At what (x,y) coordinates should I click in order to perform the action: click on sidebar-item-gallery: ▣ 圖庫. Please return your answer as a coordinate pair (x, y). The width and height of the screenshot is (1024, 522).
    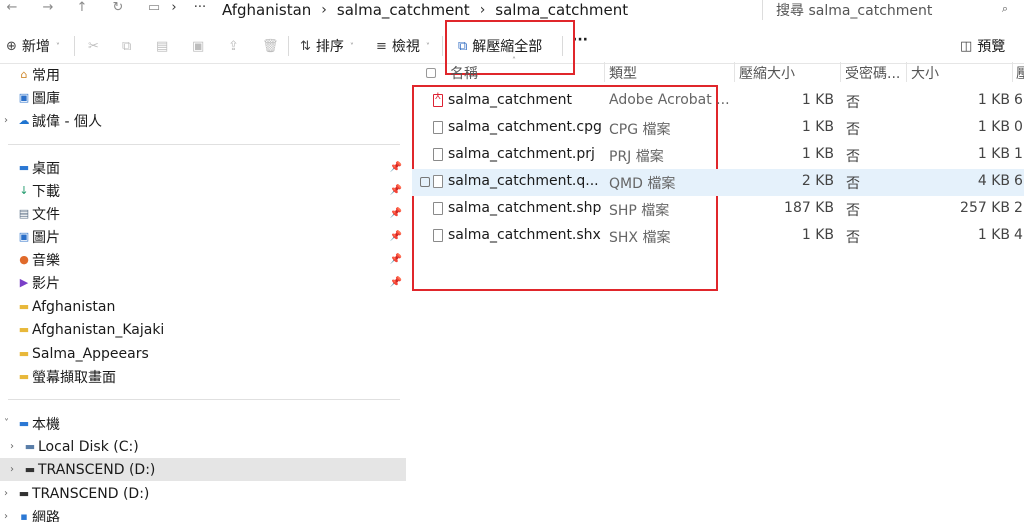
    Looking at the image, I should click on (203, 97).